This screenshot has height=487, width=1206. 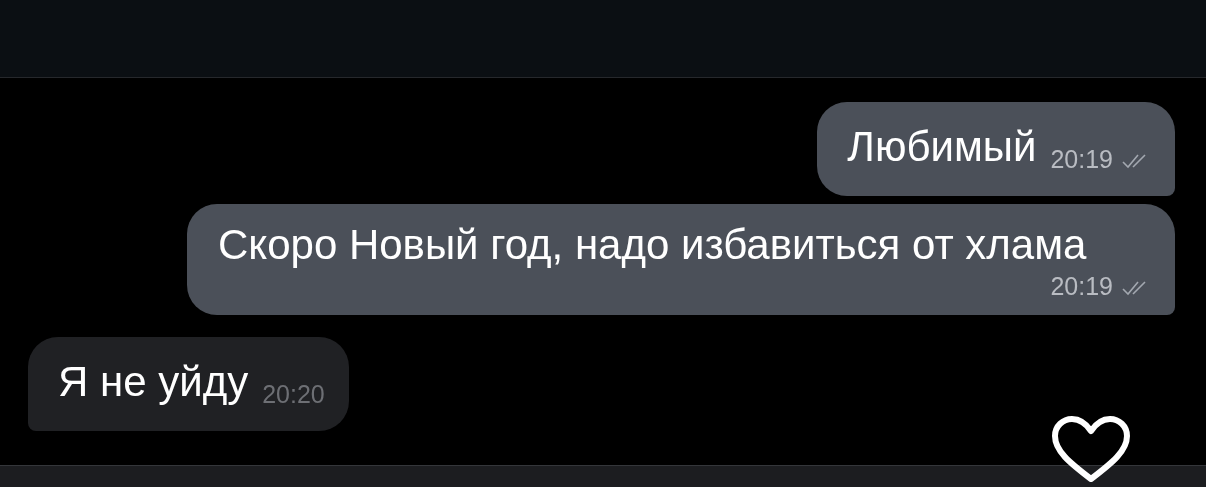 I want to click on heart-icon, so click(x=1091, y=450).